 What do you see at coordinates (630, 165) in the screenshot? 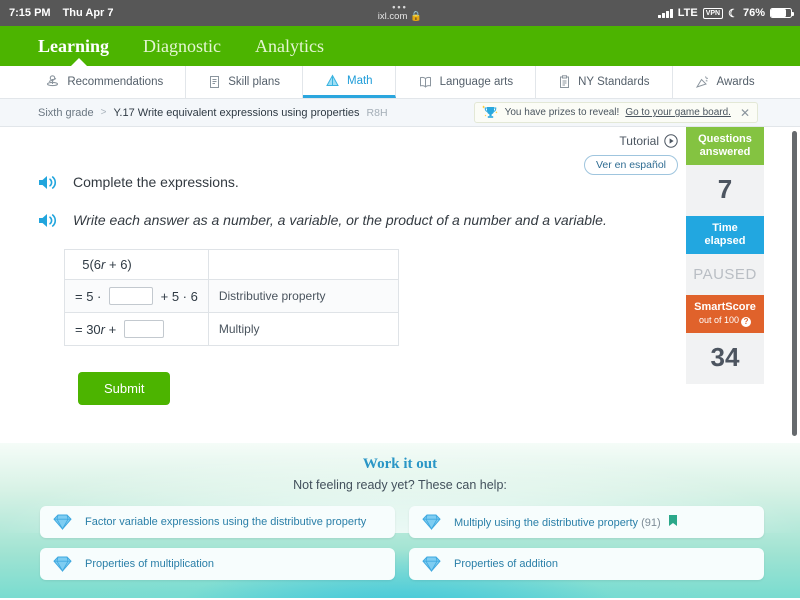
I see `ver-en-espanol-button: Ver en español` at bounding box center [630, 165].